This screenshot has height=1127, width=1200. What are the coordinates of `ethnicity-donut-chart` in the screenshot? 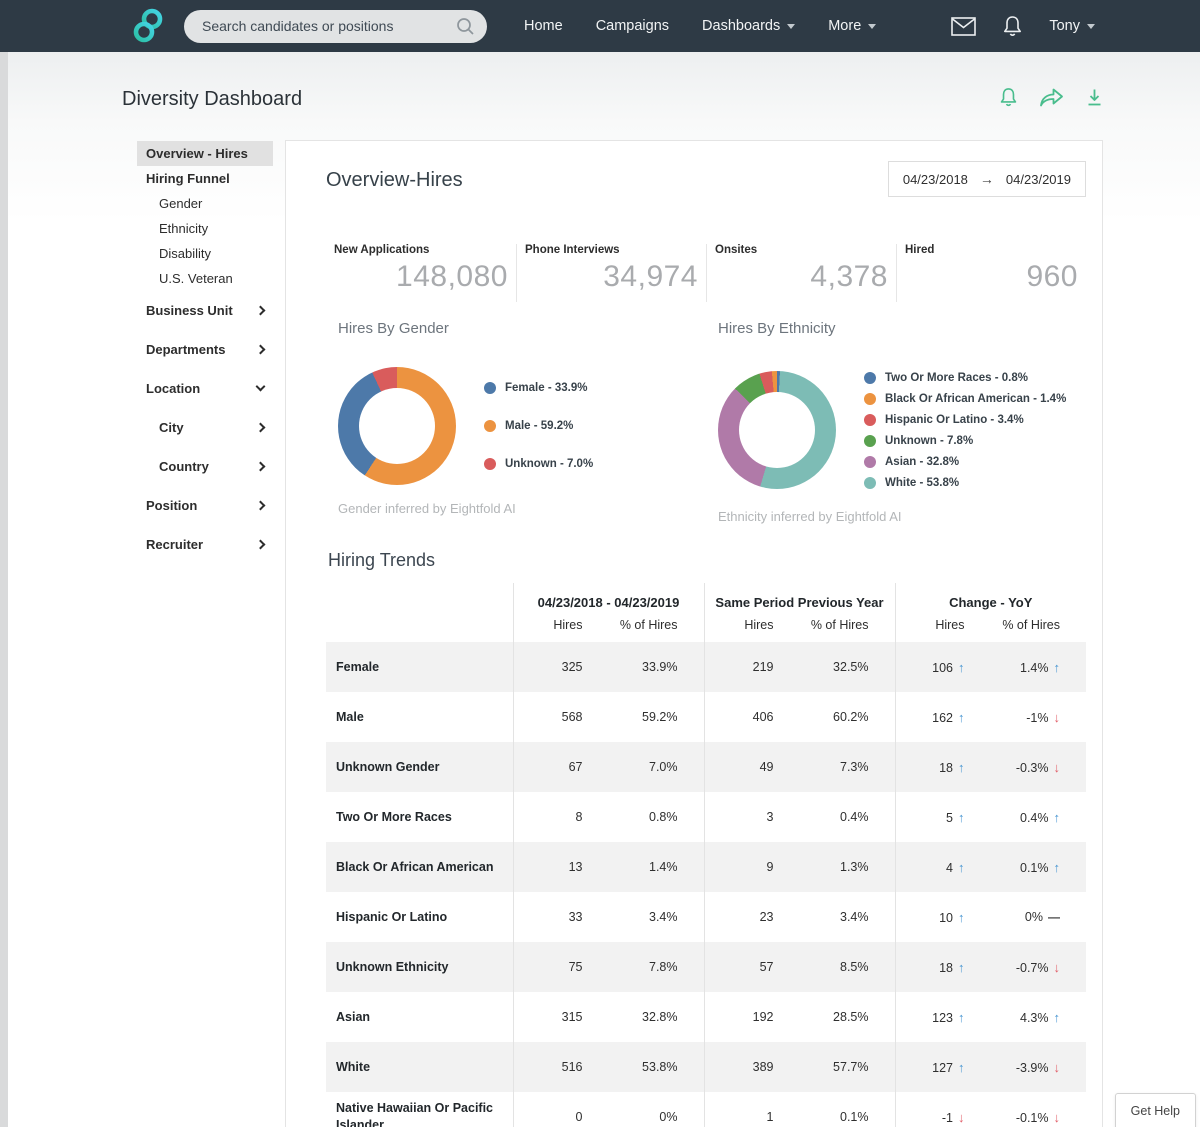 It's located at (777, 430).